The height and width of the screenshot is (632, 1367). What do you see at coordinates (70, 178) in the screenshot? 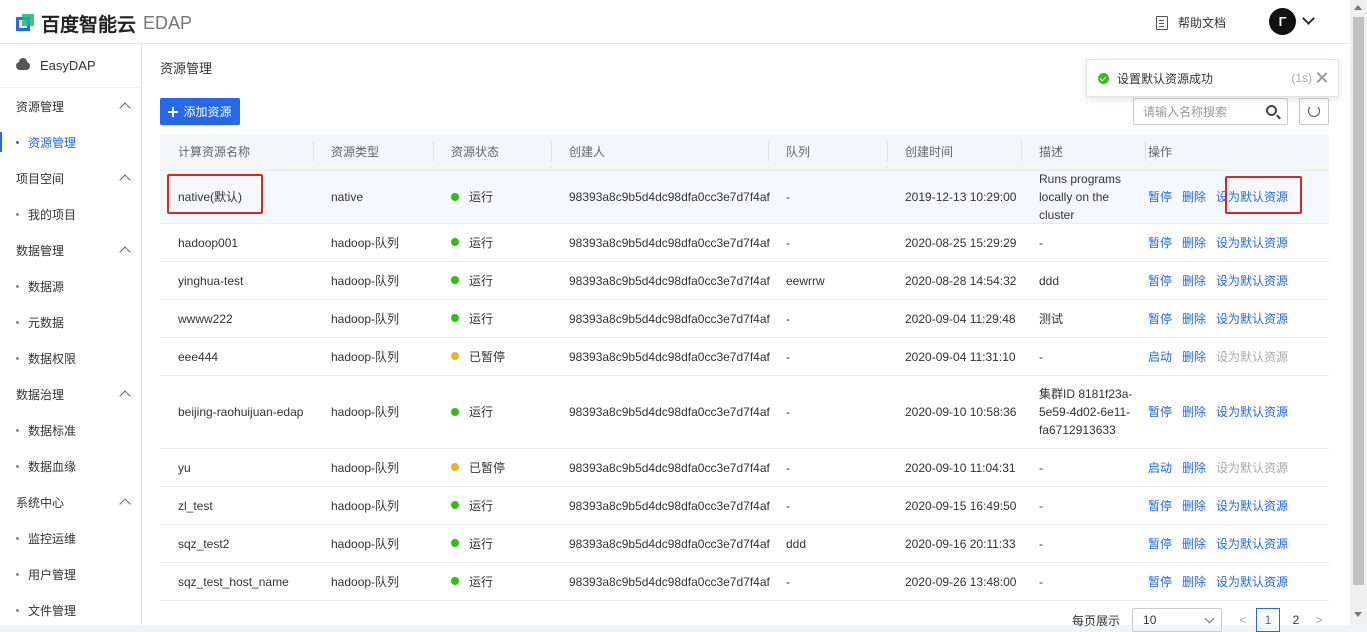
I see `sidebar-group: 项目空间` at bounding box center [70, 178].